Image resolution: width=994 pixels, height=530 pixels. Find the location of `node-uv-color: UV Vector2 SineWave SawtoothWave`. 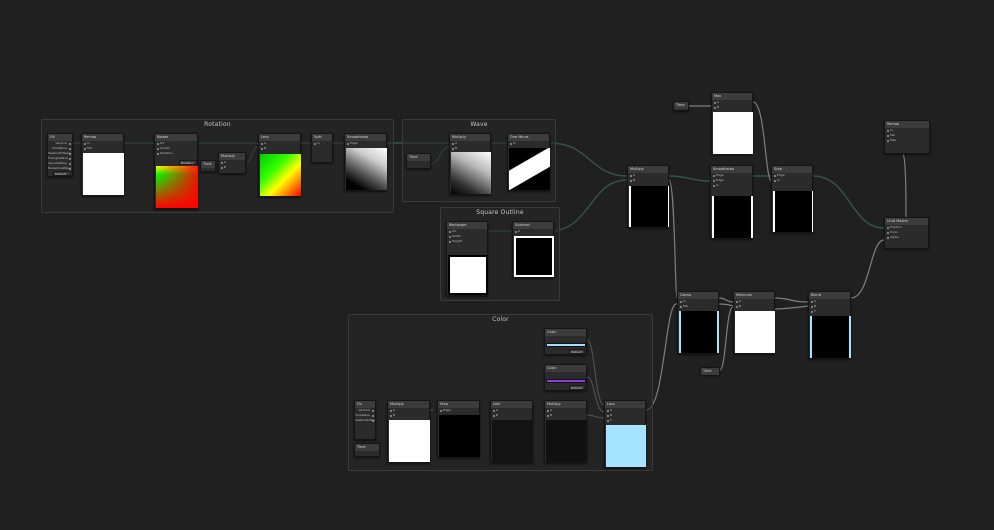

node-uv-color: UV Vector2 SineWave SawtoothWave is located at coordinates (365, 420).